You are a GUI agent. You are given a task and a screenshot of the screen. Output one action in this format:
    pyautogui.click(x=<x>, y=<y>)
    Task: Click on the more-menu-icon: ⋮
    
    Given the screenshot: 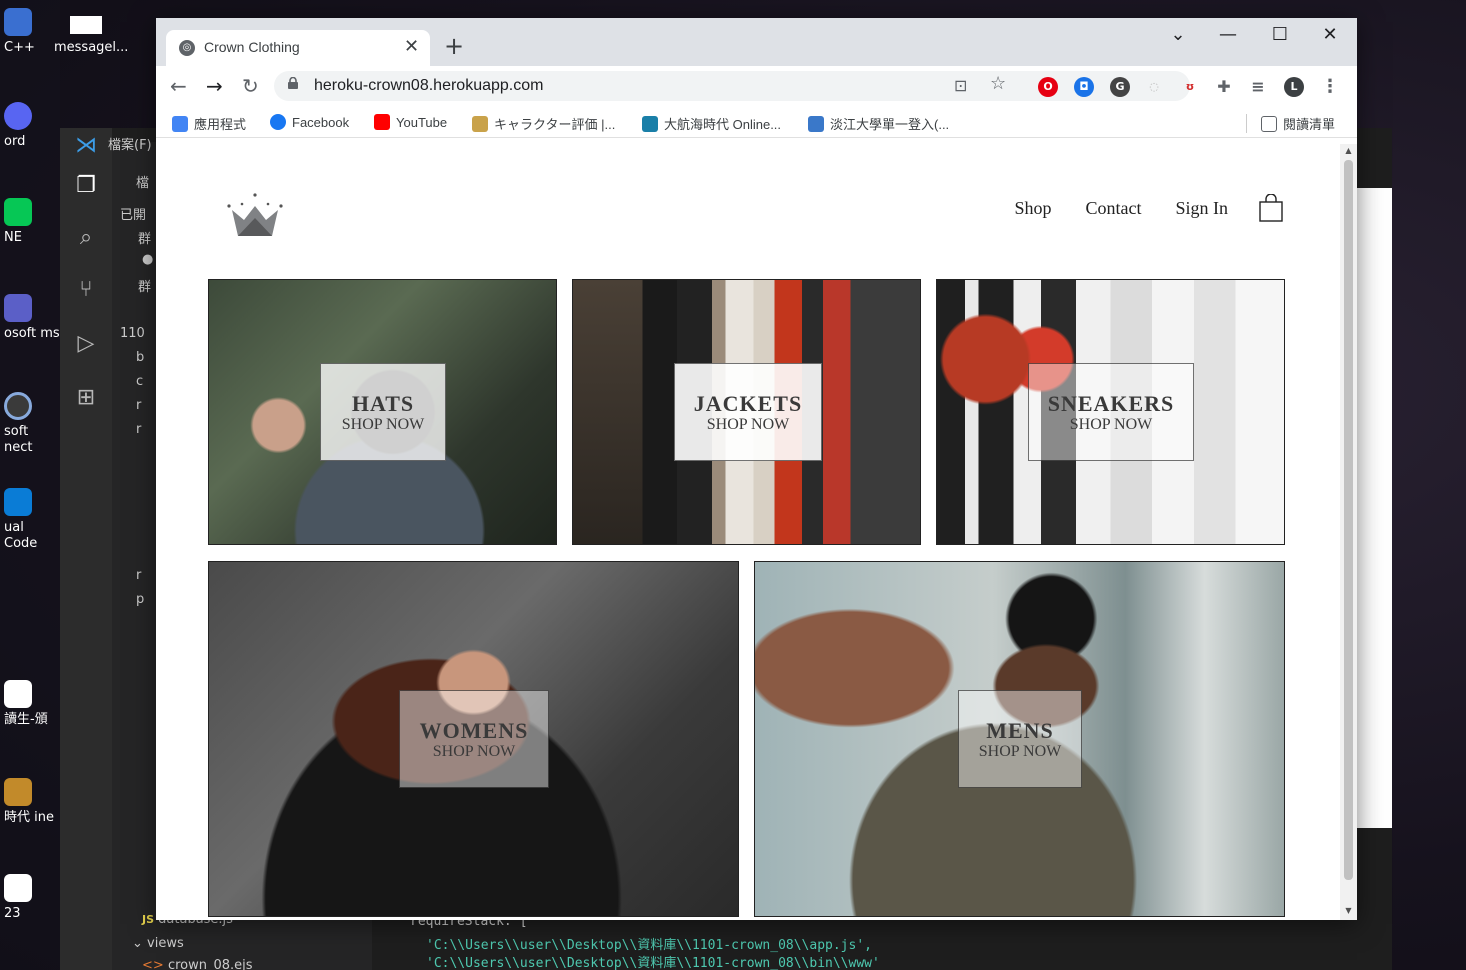 What is the action you would take?
    pyautogui.click(x=1330, y=87)
    